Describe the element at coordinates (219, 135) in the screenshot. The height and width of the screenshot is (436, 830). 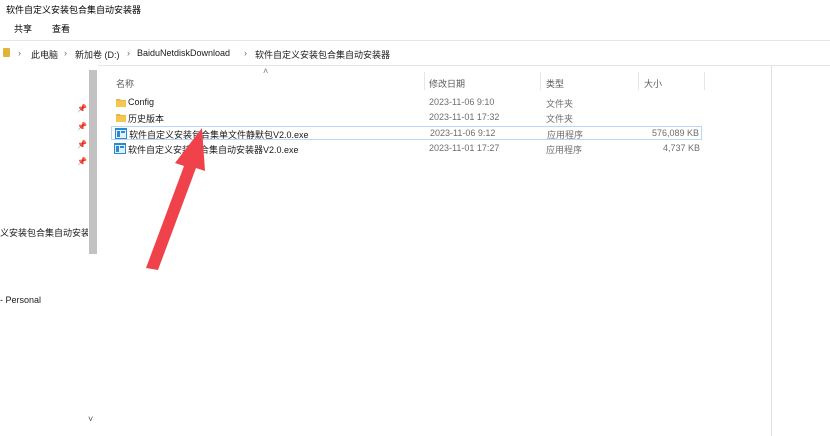
I see `file-name: 软件自定义安装包合集单文件静默包V2.0.exe` at that location.